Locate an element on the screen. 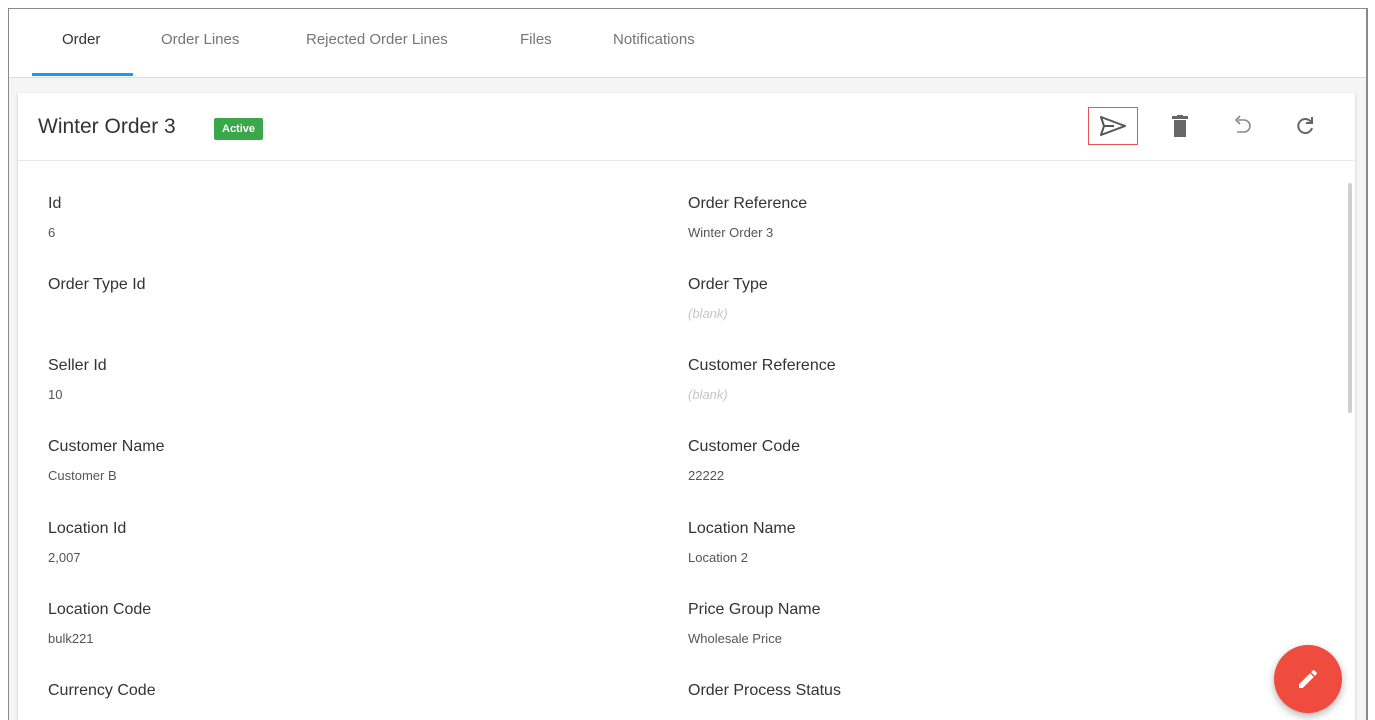  field-value: Location 2 is located at coordinates (718, 557).